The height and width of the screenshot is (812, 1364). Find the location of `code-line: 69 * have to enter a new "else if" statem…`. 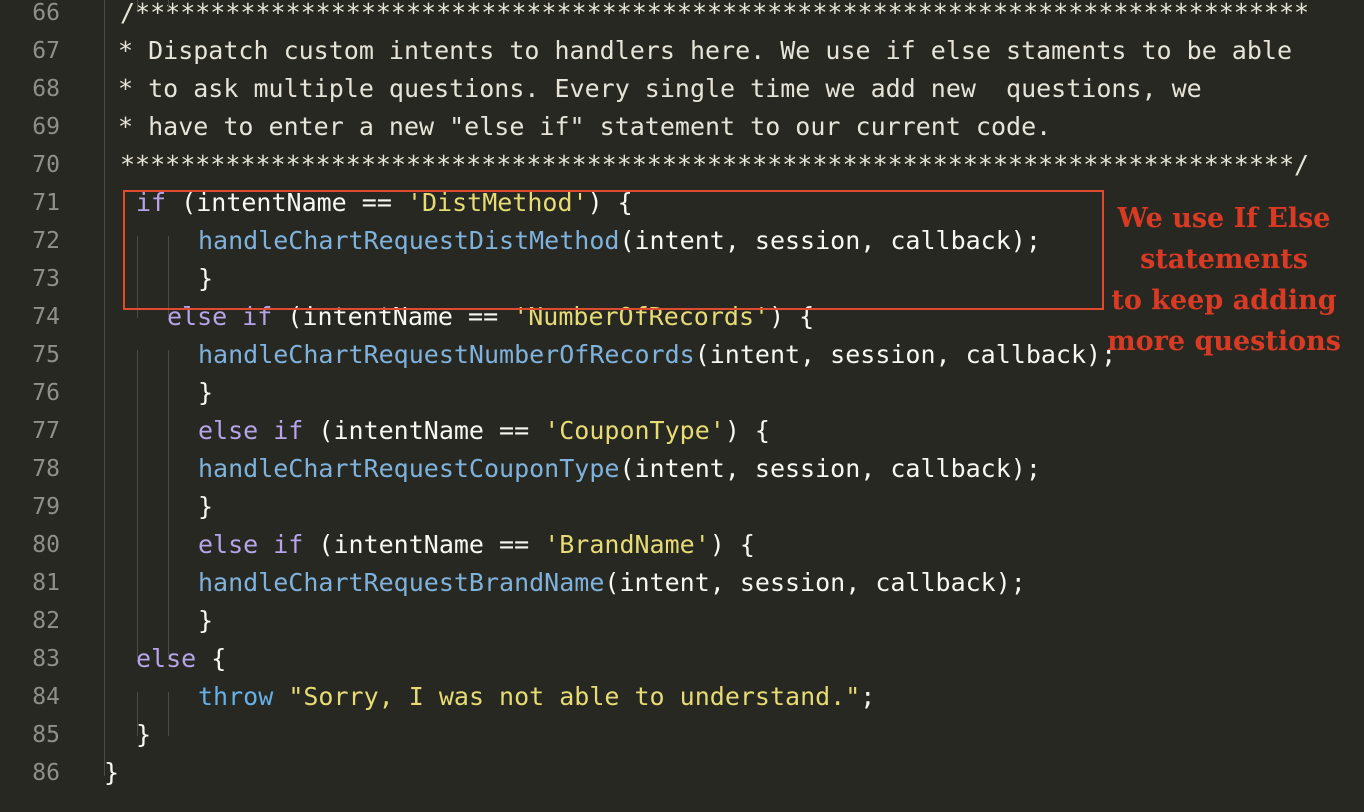

code-line: 69 * have to enter a new "else if" statem… is located at coordinates (682, 127).